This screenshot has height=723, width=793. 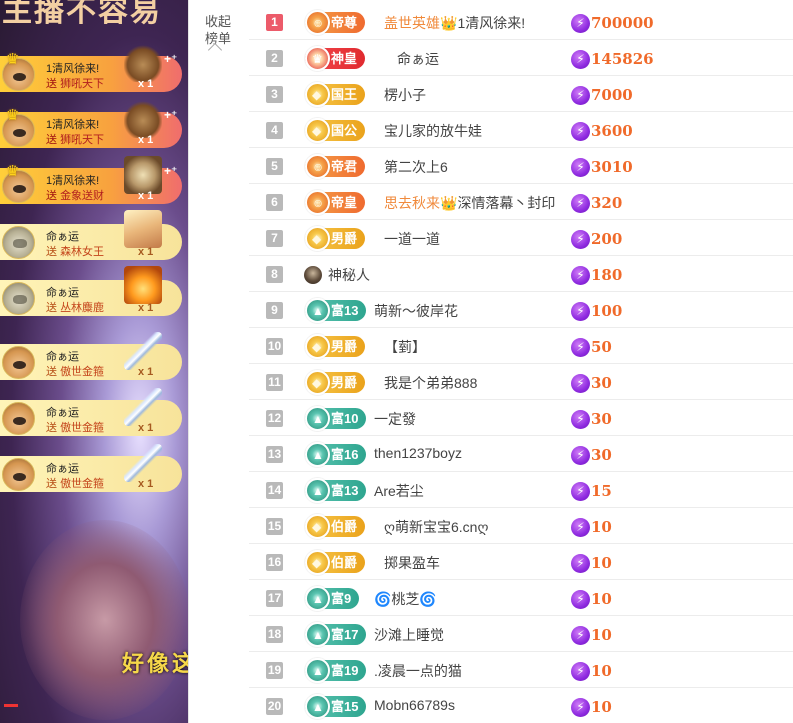 I want to click on badge-label: 富16, so click(x=345, y=454).